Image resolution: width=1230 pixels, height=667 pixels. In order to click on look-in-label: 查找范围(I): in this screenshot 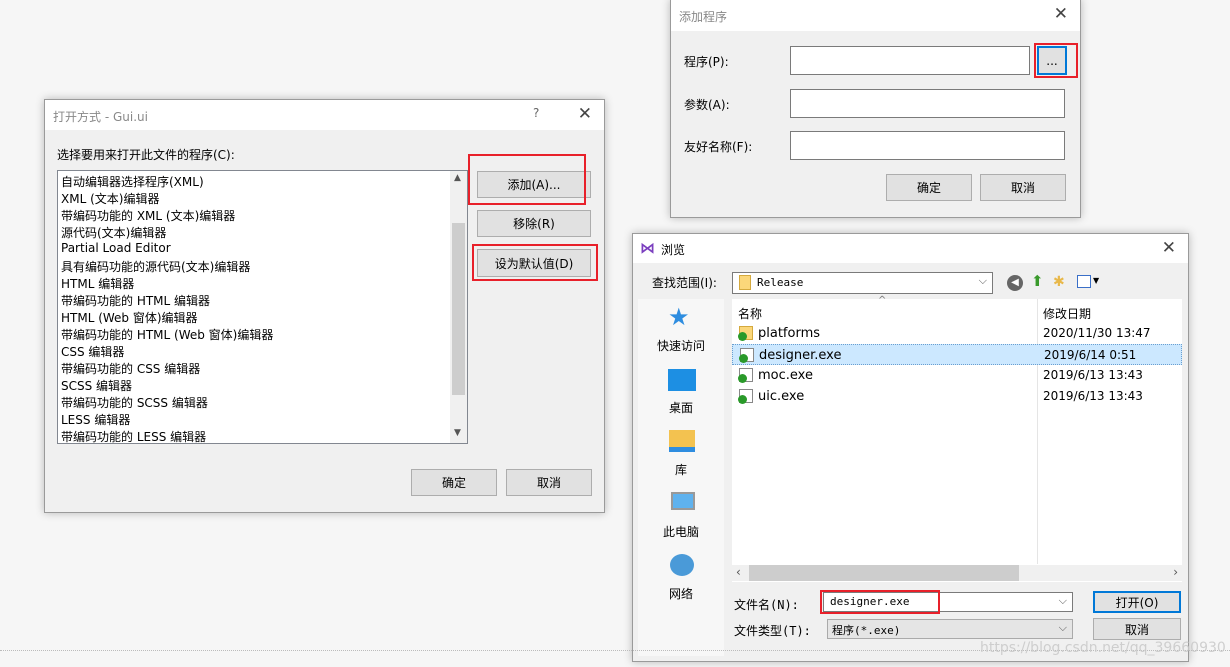, I will do `click(684, 283)`.